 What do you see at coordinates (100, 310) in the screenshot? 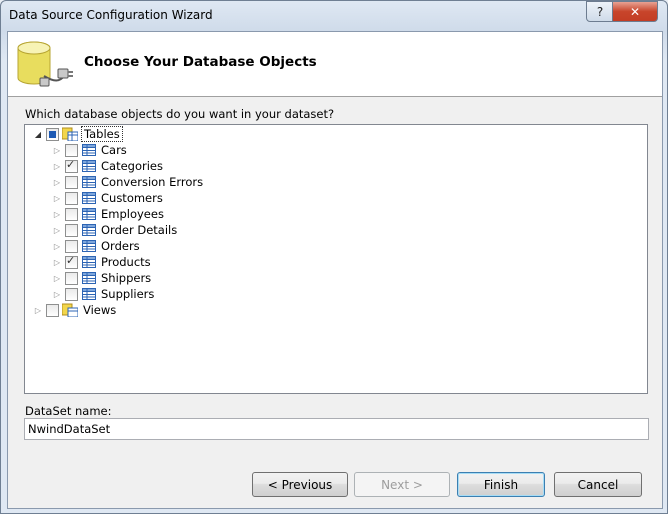
I see `views-label: Views` at bounding box center [100, 310].